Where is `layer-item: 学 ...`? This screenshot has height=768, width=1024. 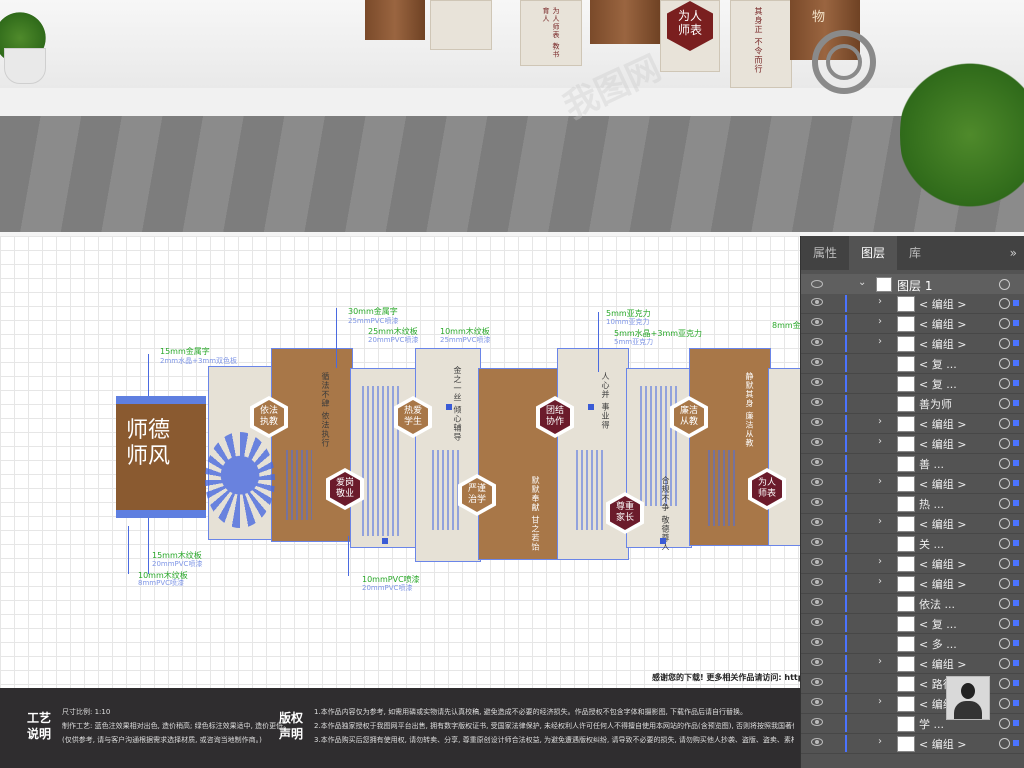
layer-item: 学 ... is located at coordinates (912, 724).